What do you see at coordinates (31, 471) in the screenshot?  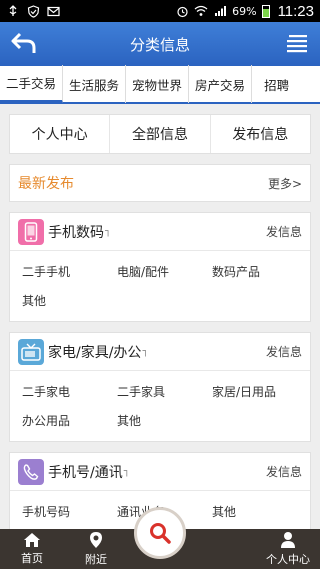 I see `phone-handset-icon` at bounding box center [31, 471].